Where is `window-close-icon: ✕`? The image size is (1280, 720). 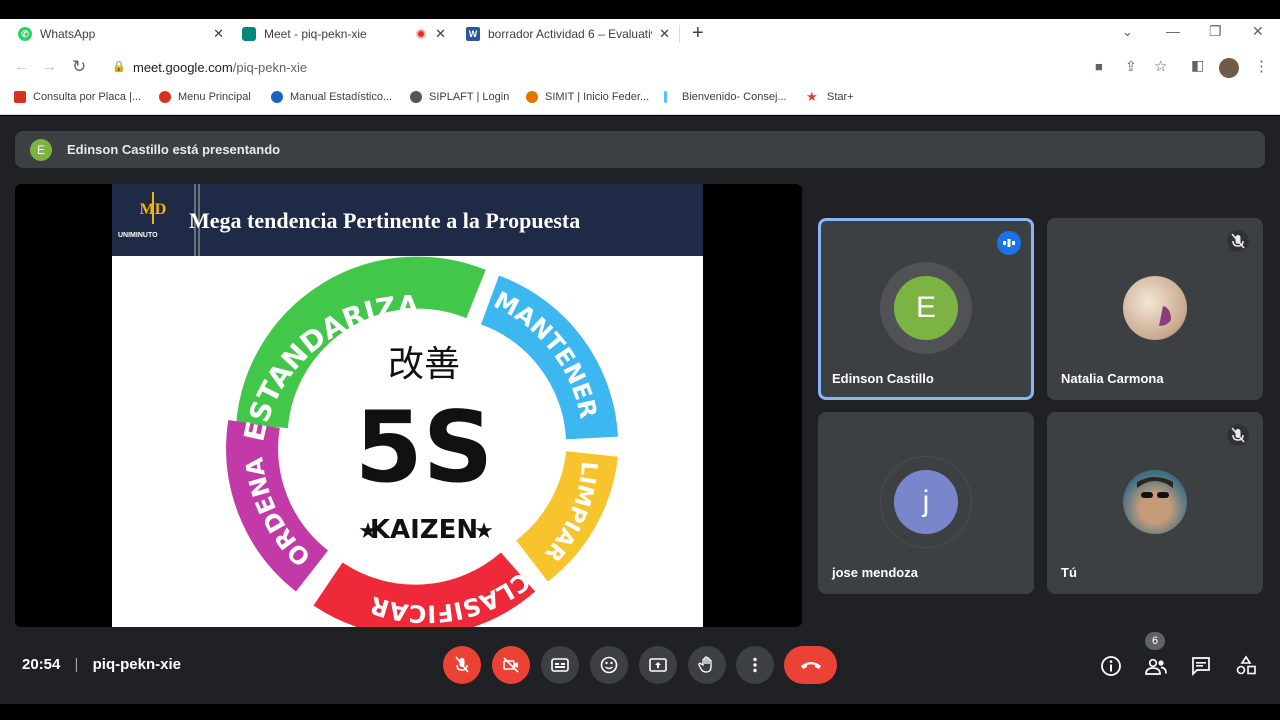
window-close-icon: ✕ is located at coordinates (1258, 31).